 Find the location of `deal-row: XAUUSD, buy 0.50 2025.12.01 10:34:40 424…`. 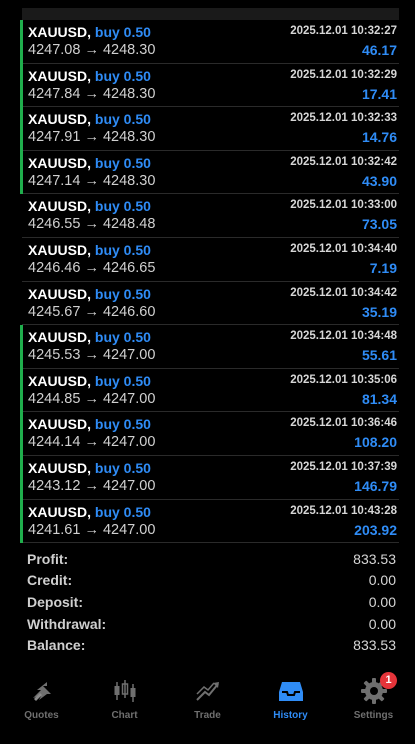

deal-row: XAUUSD, buy 0.50 2025.12.01 10:34:40 424… is located at coordinates (210, 260).